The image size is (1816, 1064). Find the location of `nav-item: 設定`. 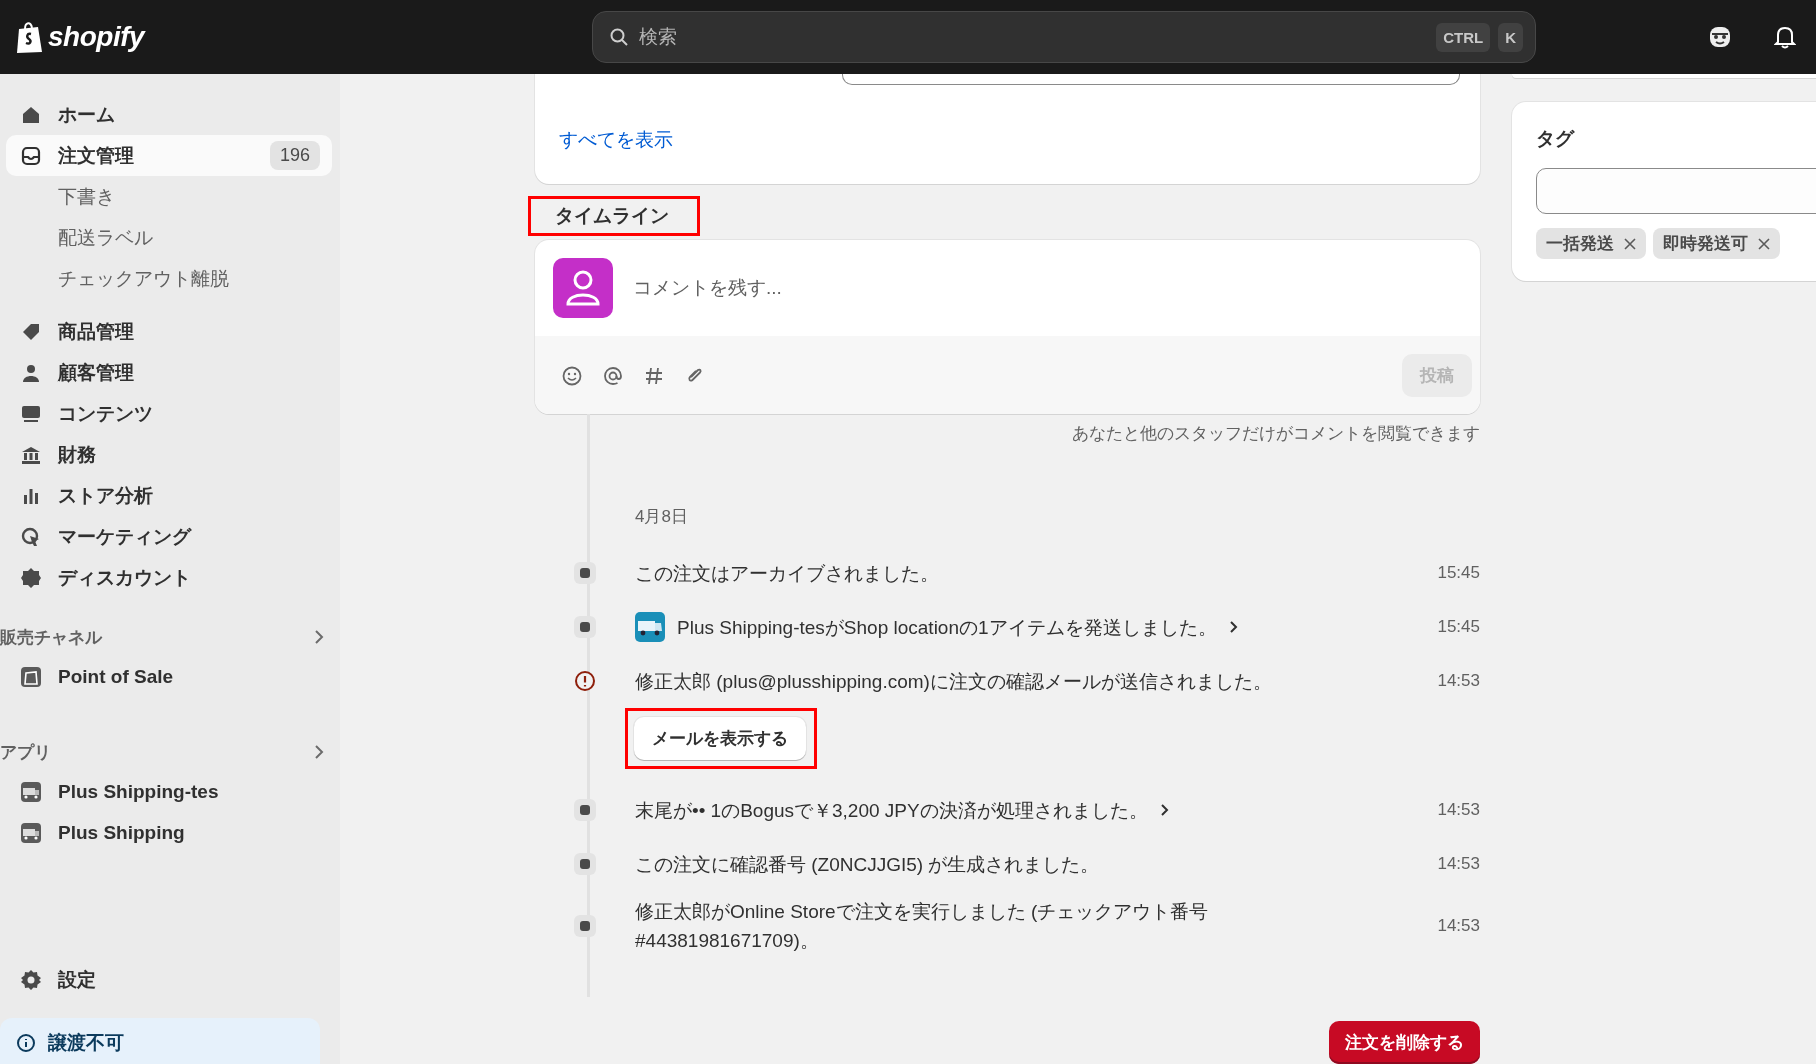

nav-item: 設定 is located at coordinates (167, 979).